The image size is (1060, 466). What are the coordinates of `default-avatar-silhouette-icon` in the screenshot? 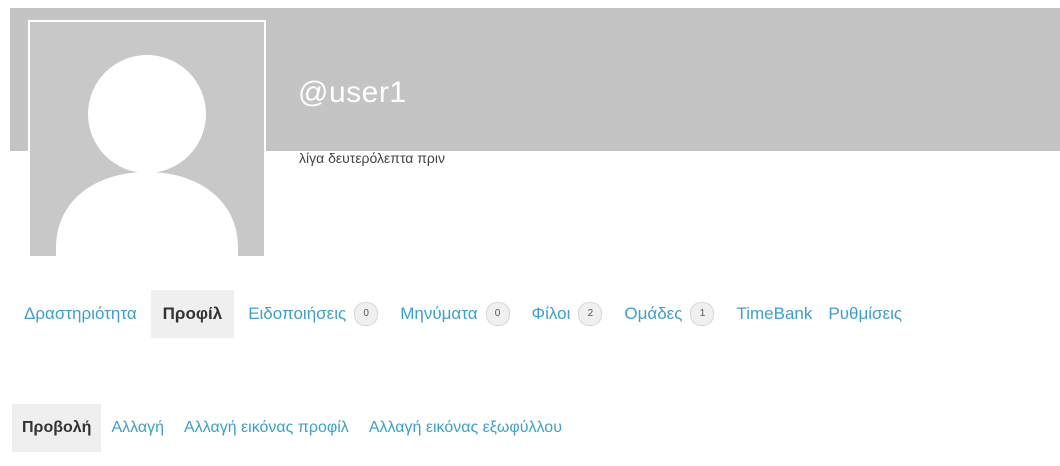 It's located at (147, 139).